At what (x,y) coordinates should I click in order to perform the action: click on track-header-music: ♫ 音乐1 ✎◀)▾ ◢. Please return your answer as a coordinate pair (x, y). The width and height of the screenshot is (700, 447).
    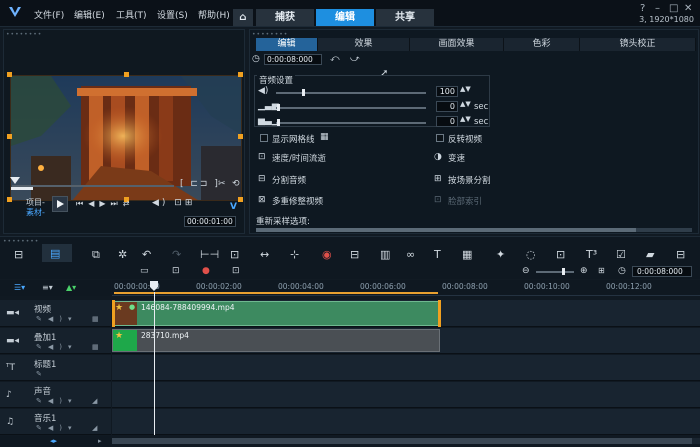
    Looking at the image, I should click on (55, 422).